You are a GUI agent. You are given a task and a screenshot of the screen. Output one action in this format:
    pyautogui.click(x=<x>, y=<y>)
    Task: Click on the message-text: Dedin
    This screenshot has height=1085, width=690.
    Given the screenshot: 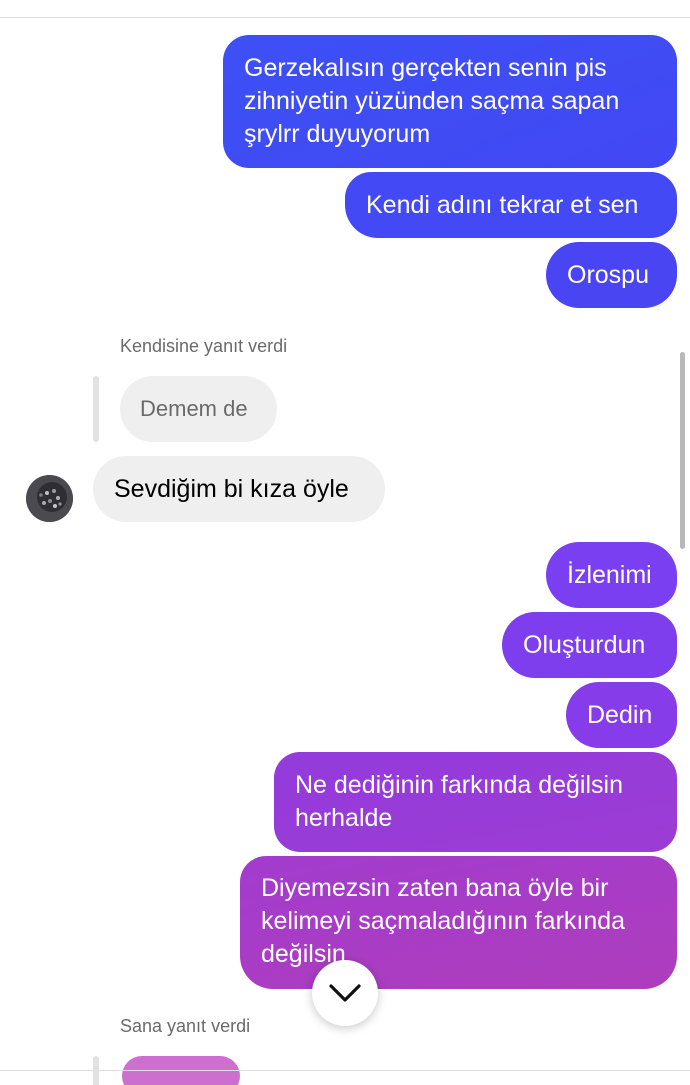 What is the action you would take?
    pyautogui.click(x=620, y=715)
    